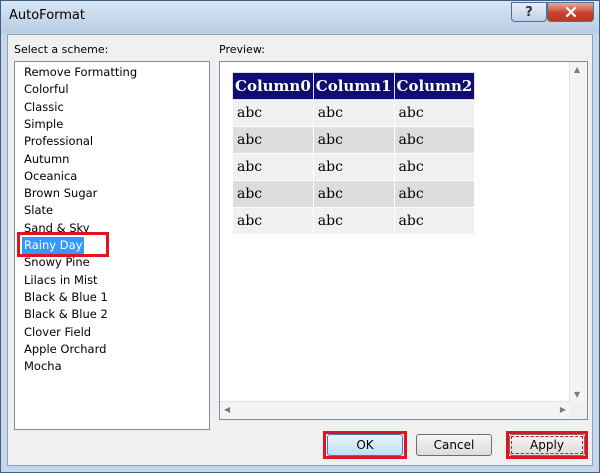  What do you see at coordinates (578, 410) in the screenshot?
I see `scrollbar-corner` at bounding box center [578, 410].